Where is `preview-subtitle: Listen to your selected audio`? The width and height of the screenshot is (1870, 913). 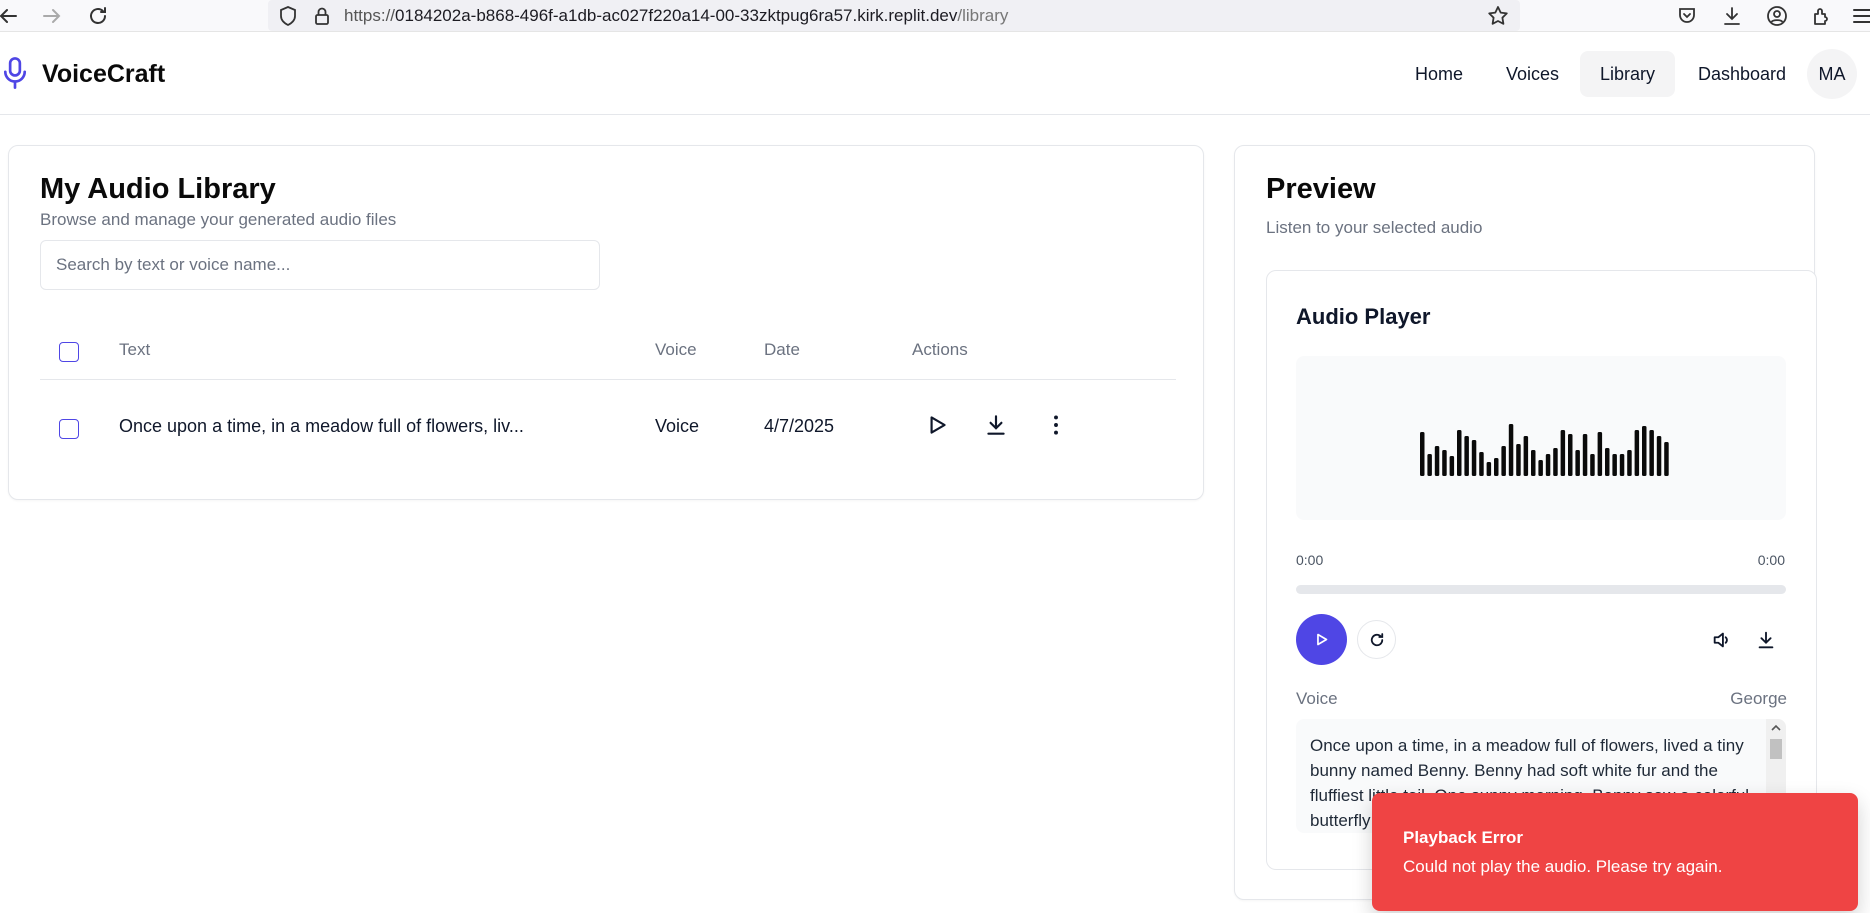
preview-subtitle: Listen to your selected audio is located at coordinates (1374, 227).